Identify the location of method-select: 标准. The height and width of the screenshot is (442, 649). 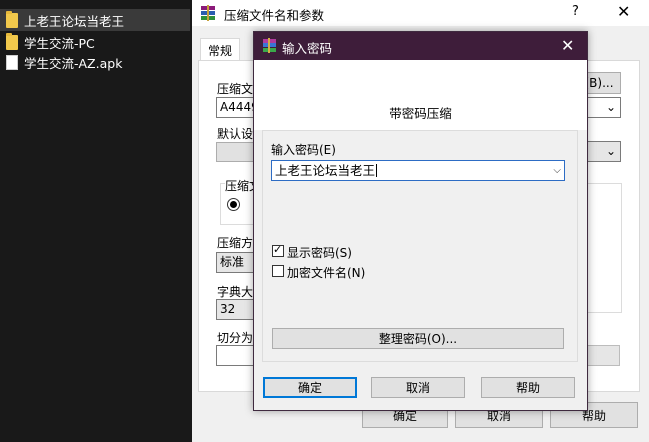
(236, 262).